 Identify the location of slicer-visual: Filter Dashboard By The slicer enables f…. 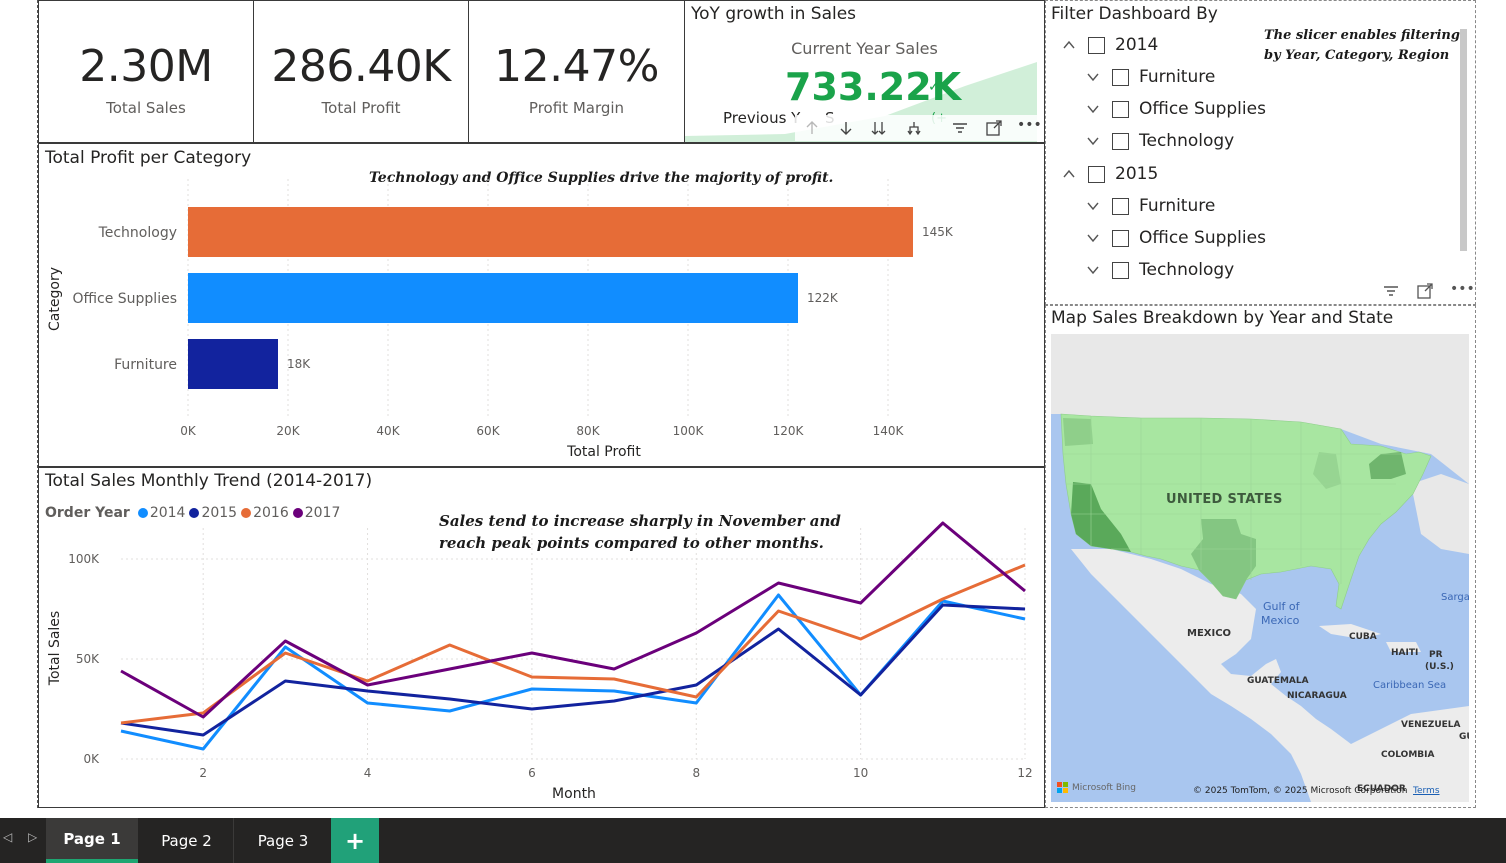
(1260, 152).